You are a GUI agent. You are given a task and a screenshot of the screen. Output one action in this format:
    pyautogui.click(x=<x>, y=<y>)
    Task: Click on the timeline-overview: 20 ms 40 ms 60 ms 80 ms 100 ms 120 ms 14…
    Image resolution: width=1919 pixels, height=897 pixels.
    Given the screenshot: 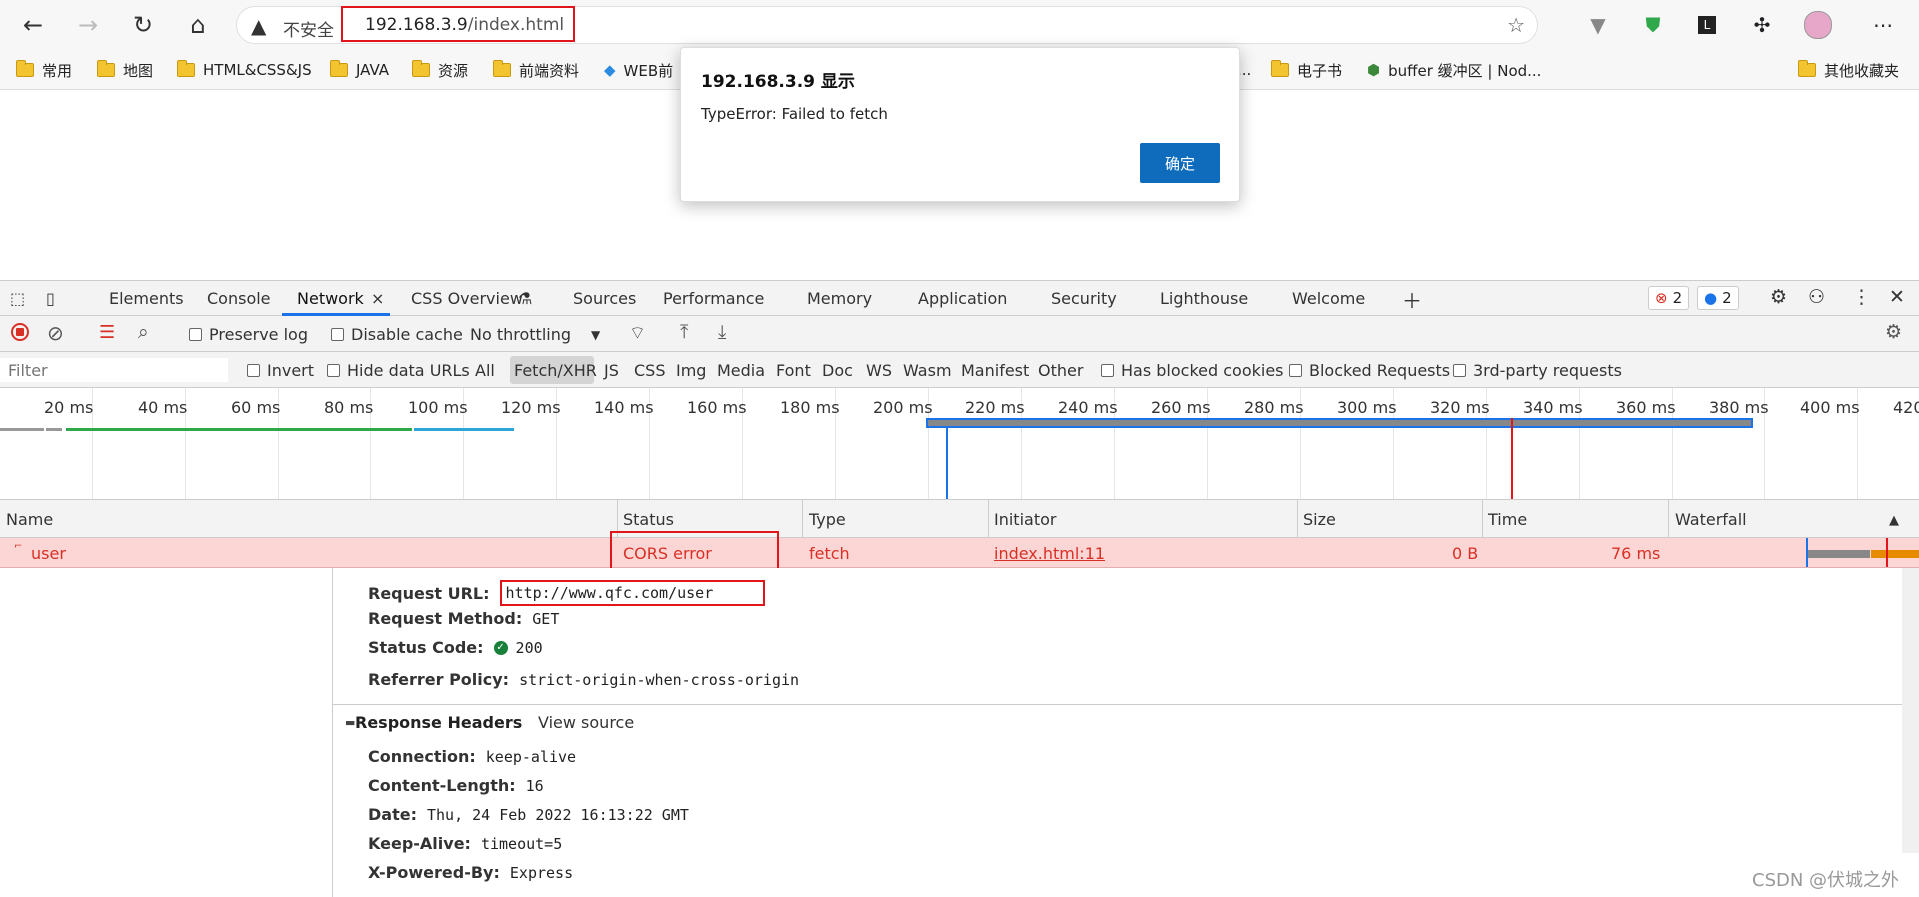 What is the action you would take?
    pyautogui.click(x=959, y=444)
    